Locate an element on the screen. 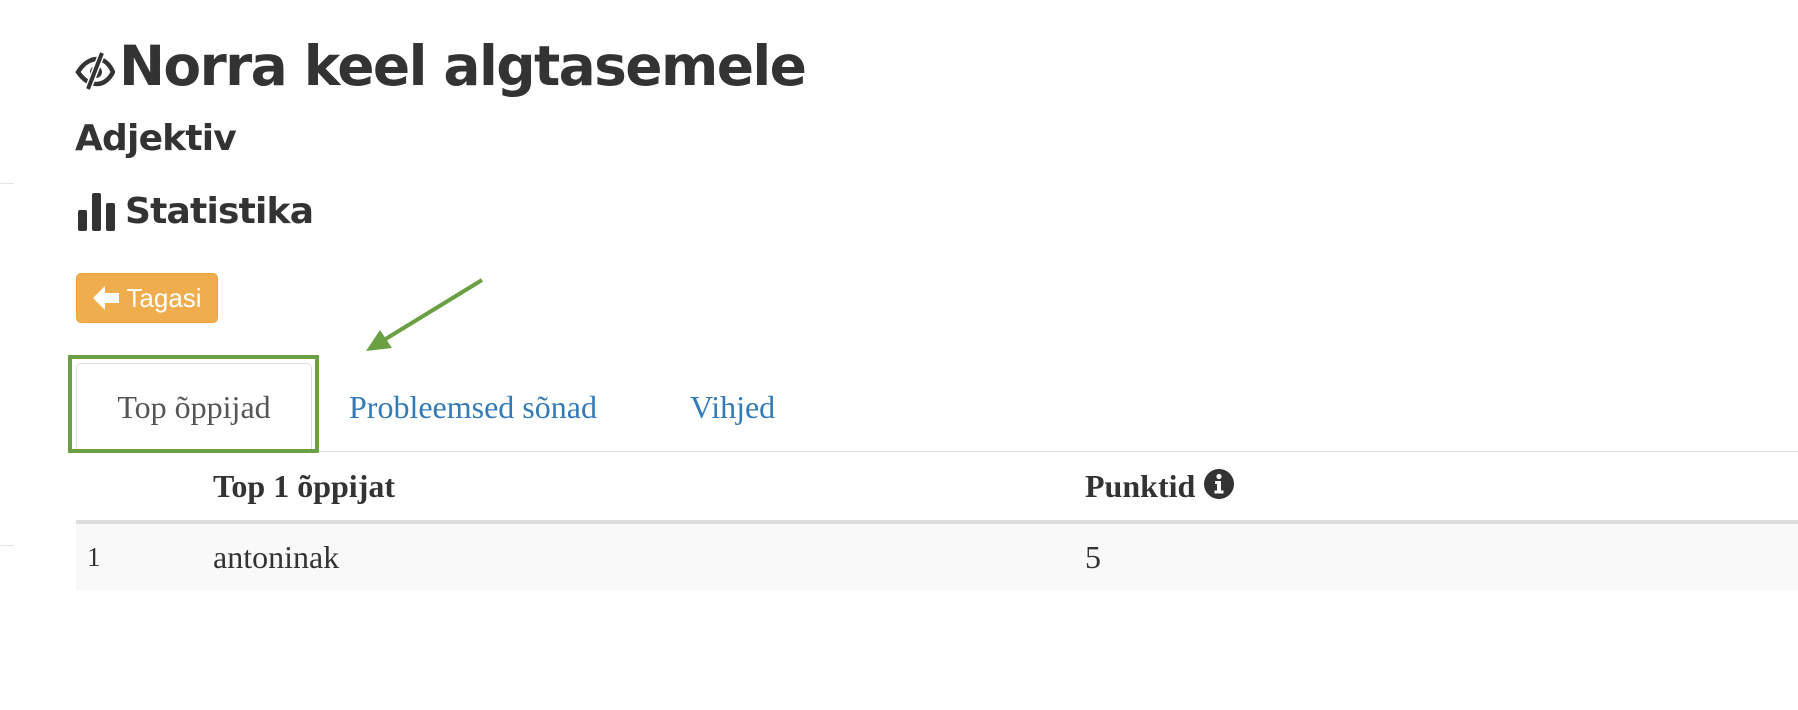 The width and height of the screenshot is (1798, 710). page-title: Norra keel algtasemele is located at coordinates (441, 66).